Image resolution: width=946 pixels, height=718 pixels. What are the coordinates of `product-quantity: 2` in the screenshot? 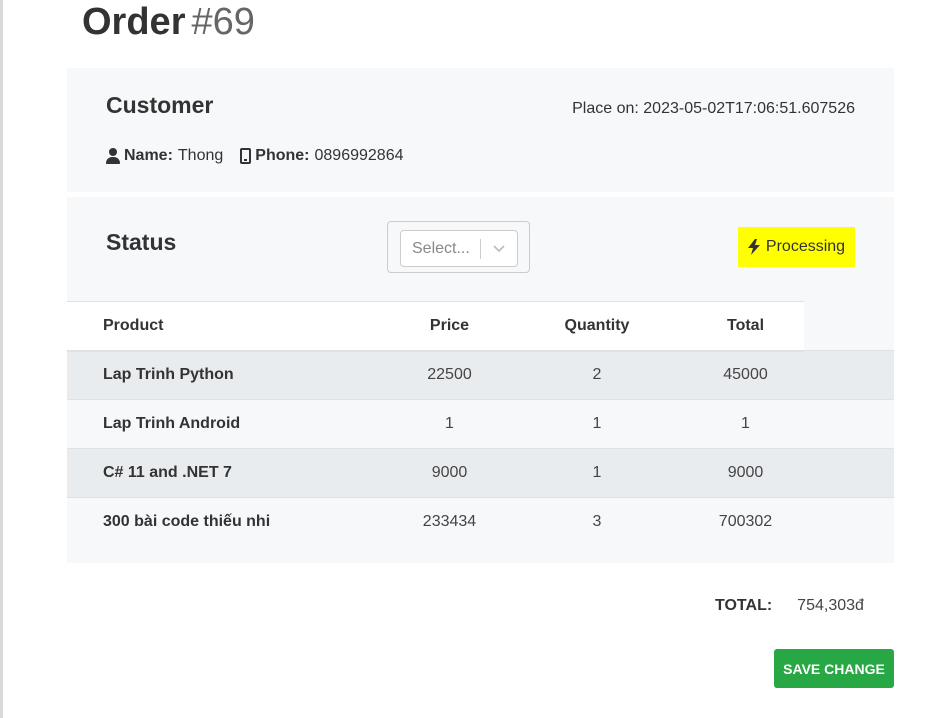 It's located at (597, 375).